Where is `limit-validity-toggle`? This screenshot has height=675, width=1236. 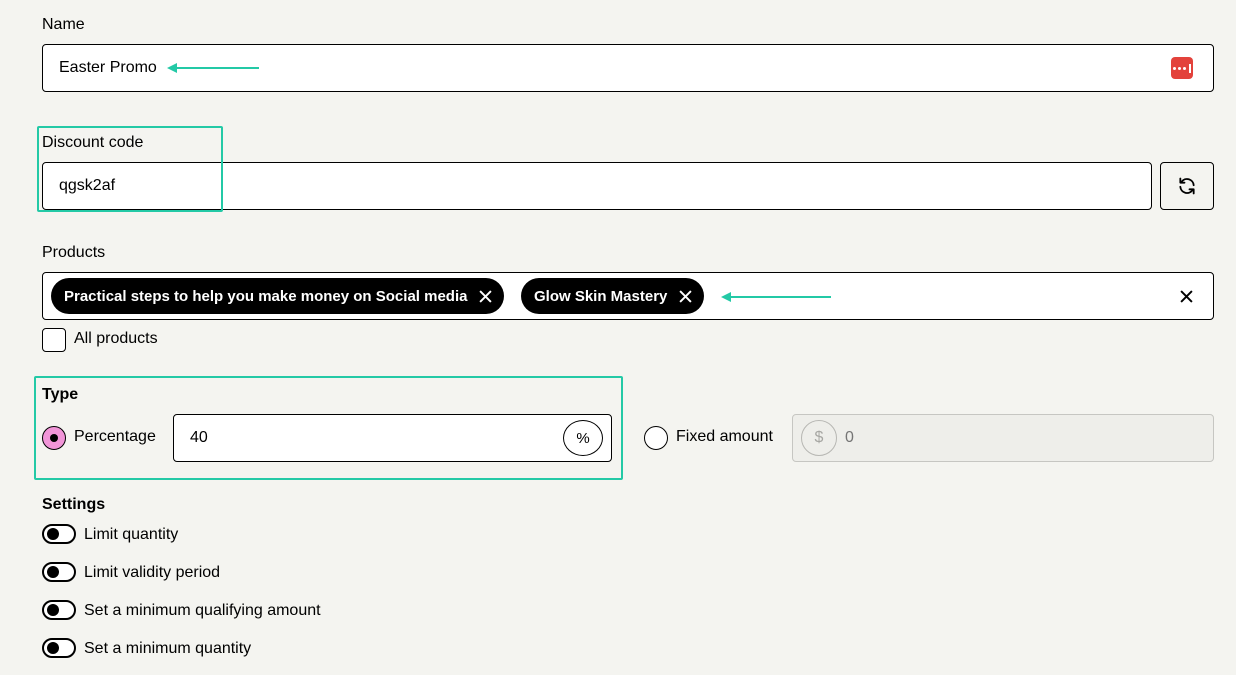 limit-validity-toggle is located at coordinates (59, 572).